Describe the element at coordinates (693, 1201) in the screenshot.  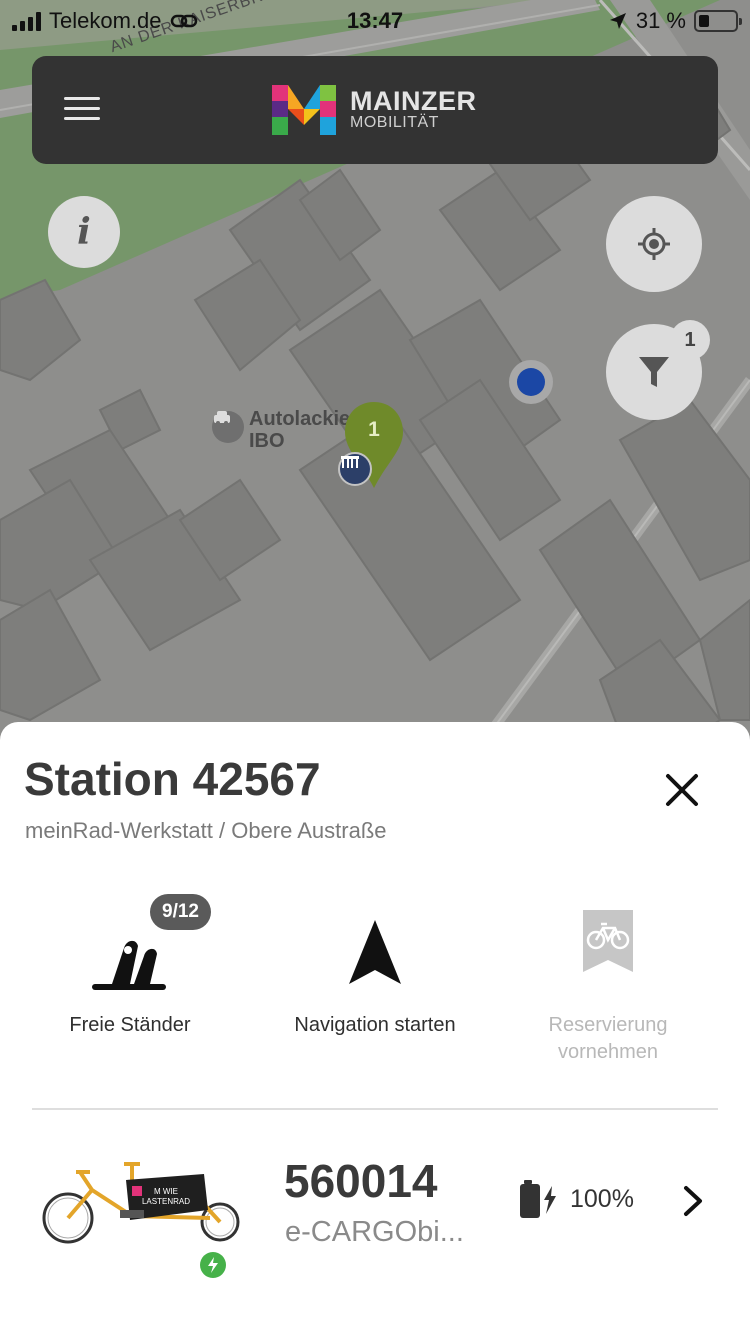
I see `chevron-right-icon` at that location.